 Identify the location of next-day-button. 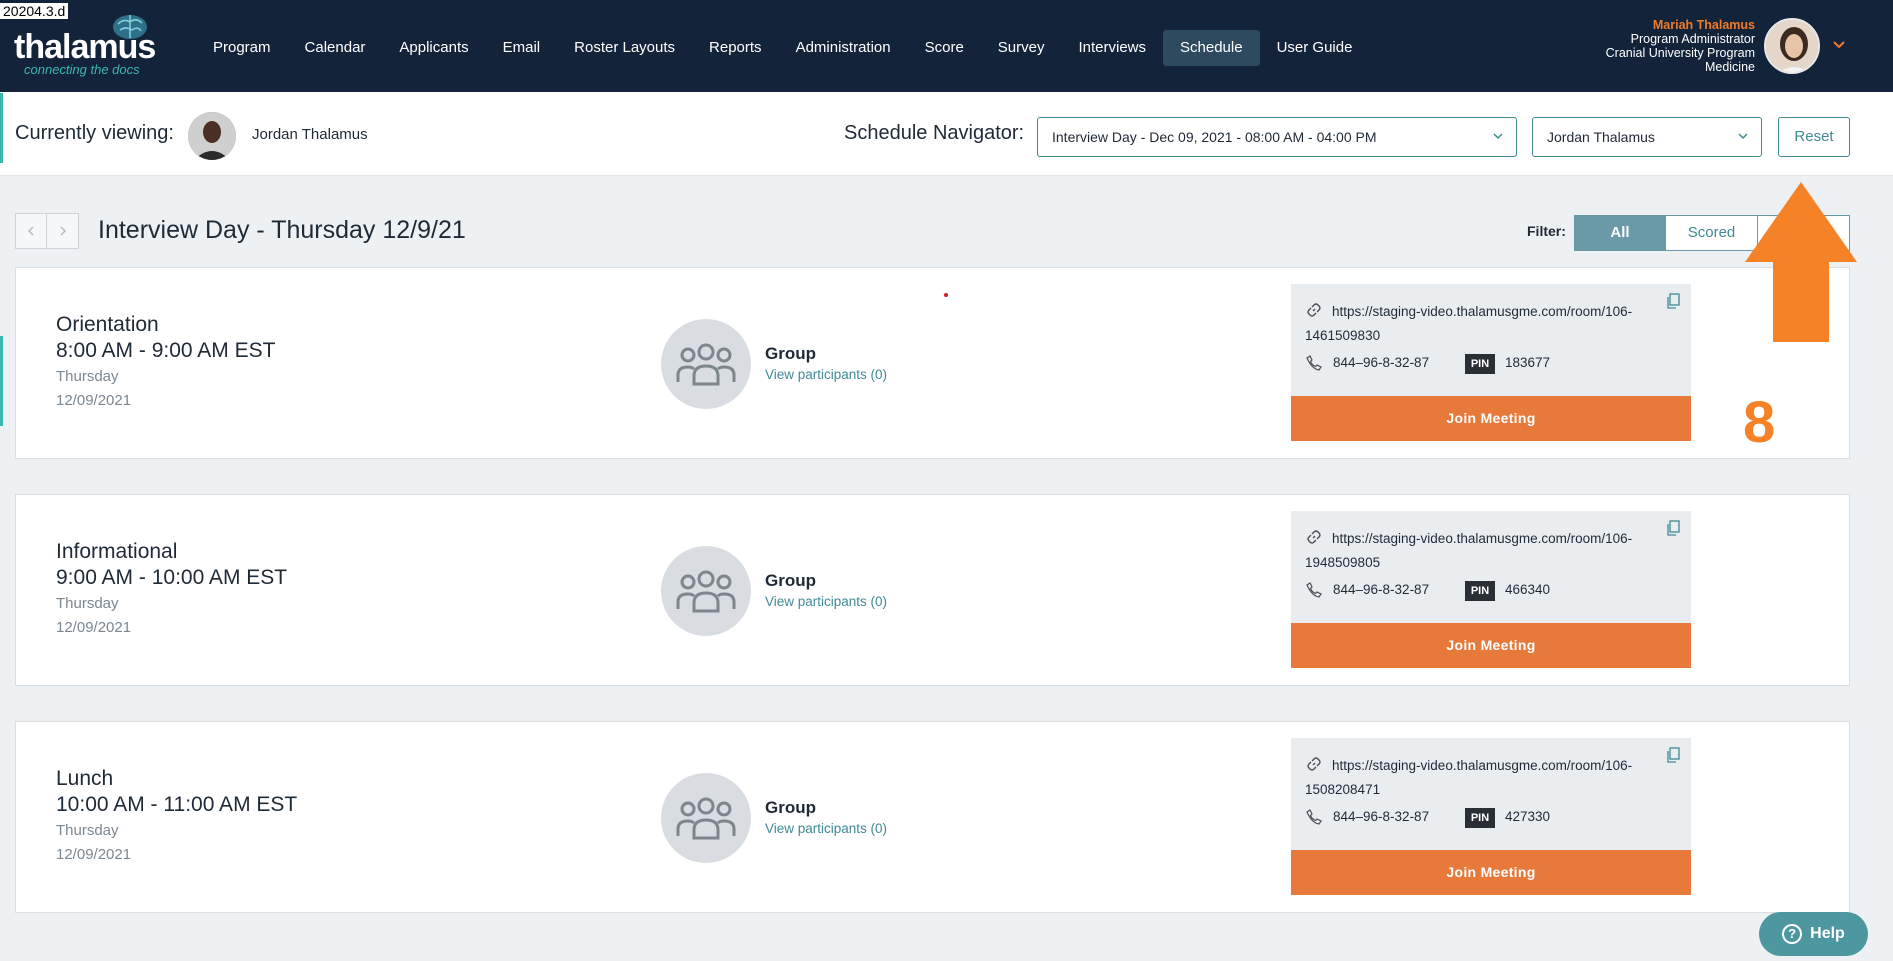
(63, 231).